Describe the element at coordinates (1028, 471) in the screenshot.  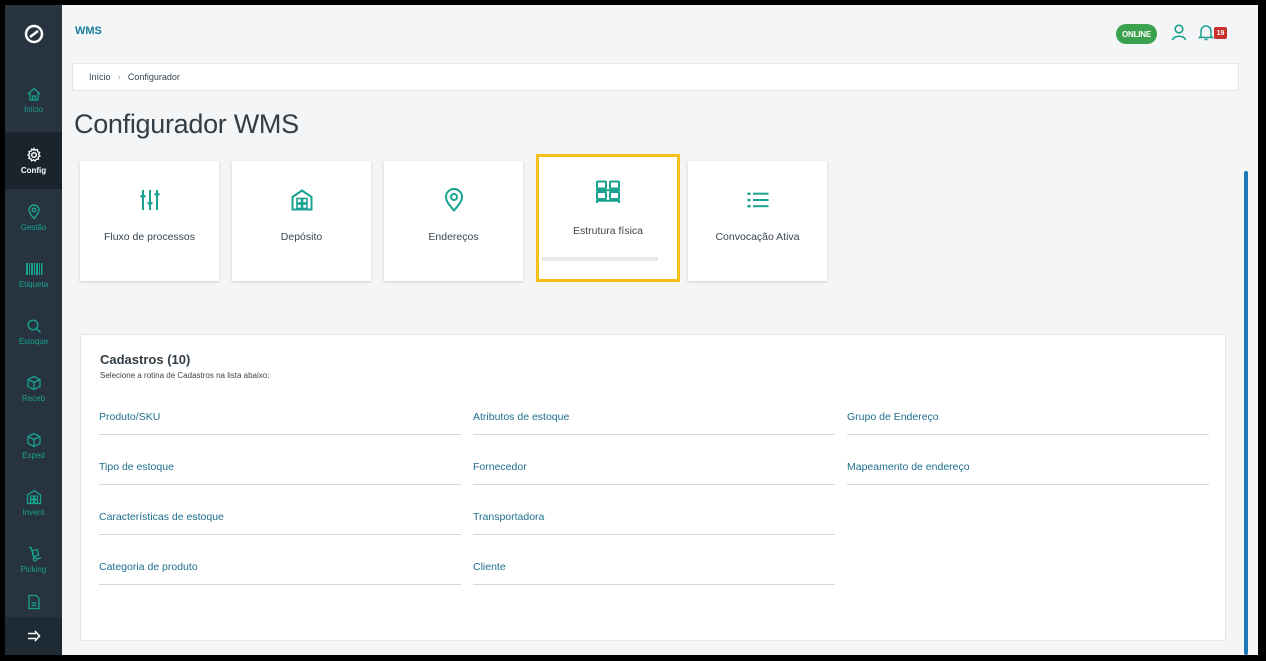
I see `cadastro-link-mapeamento-de-endereco: Mapeamento de endereço` at that location.